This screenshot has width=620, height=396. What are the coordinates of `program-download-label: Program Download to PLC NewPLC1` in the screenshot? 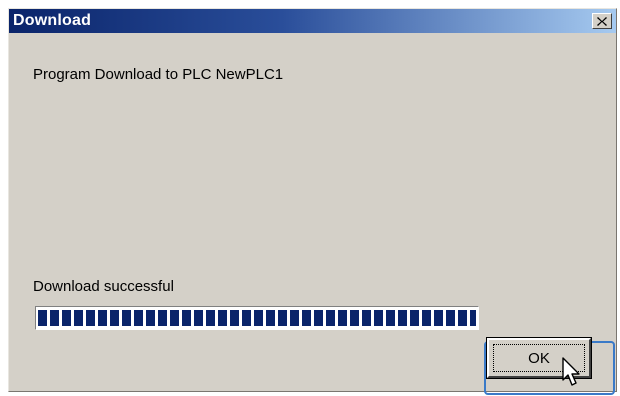 It's located at (158, 74).